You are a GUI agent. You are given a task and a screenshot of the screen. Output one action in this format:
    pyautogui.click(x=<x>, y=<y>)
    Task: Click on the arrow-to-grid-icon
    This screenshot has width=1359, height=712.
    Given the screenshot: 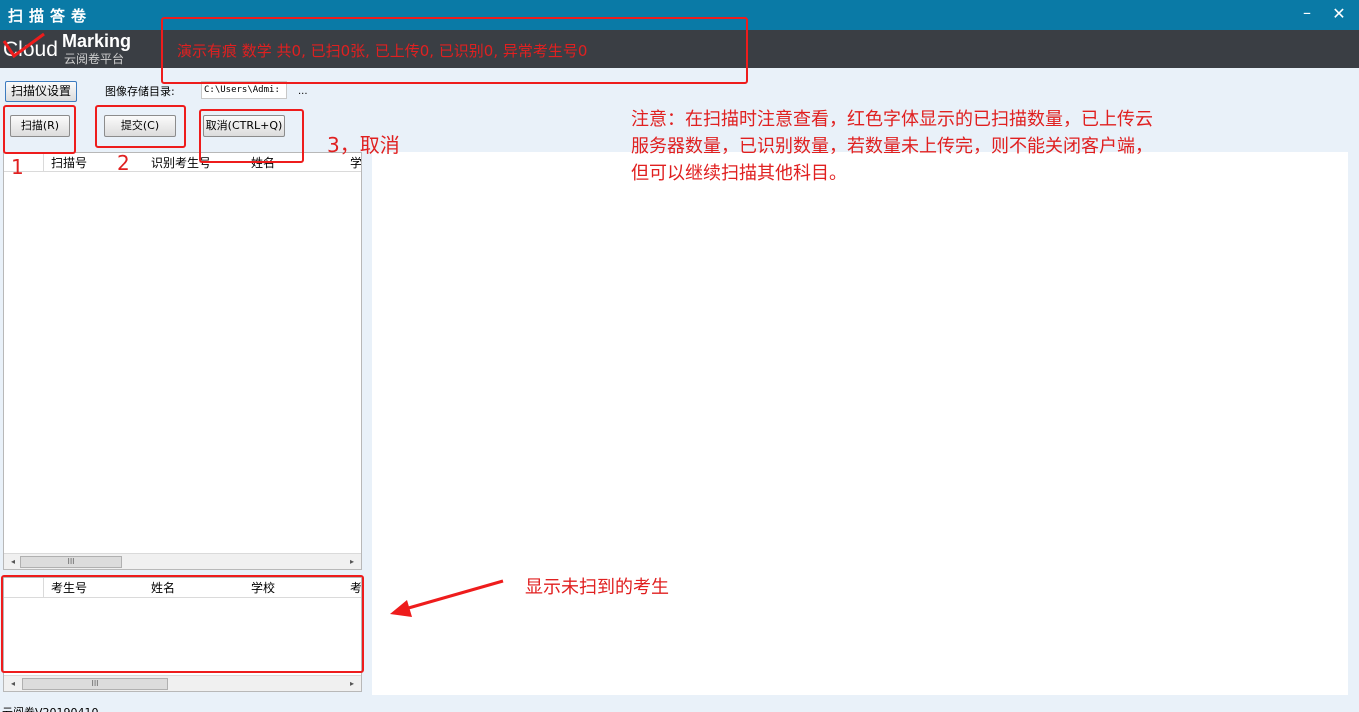 What is the action you would take?
    pyautogui.click(x=454, y=595)
    